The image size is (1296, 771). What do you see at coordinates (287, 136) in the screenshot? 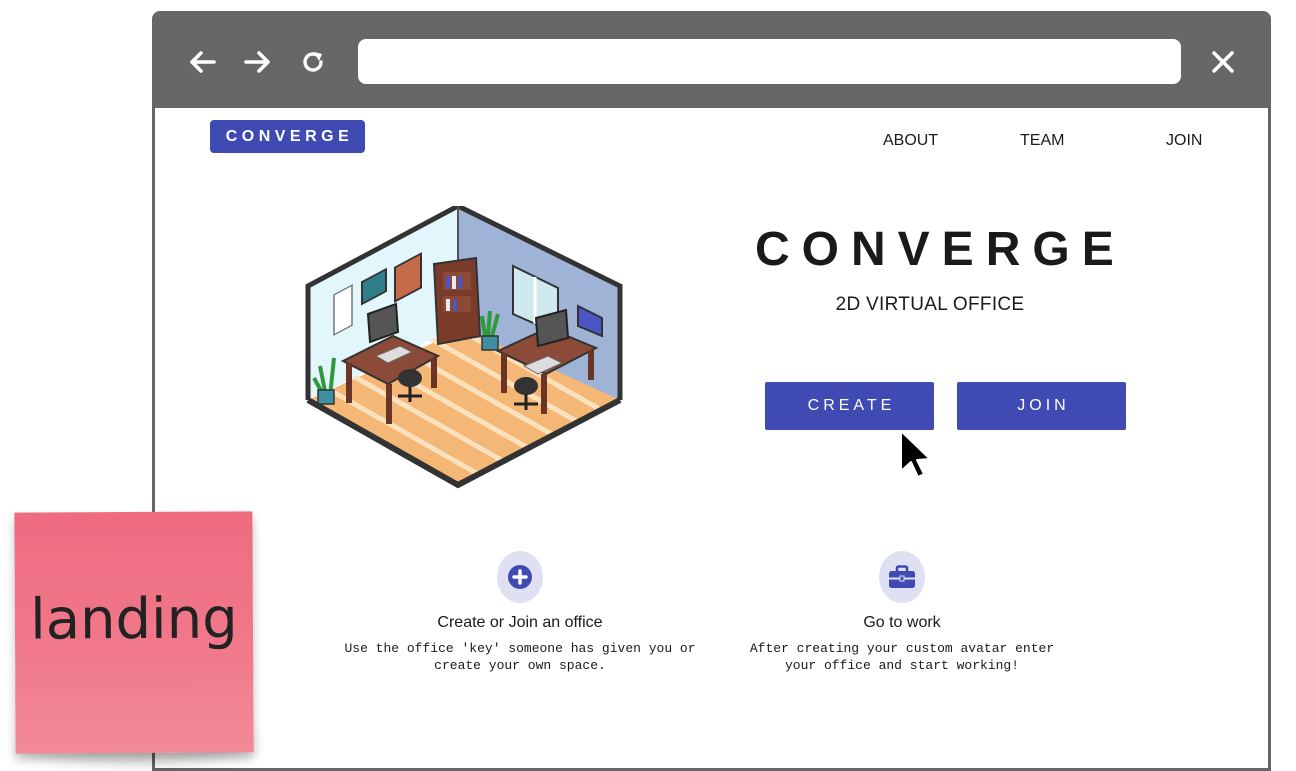
I see `logo: CONVERGE` at bounding box center [287, 136].